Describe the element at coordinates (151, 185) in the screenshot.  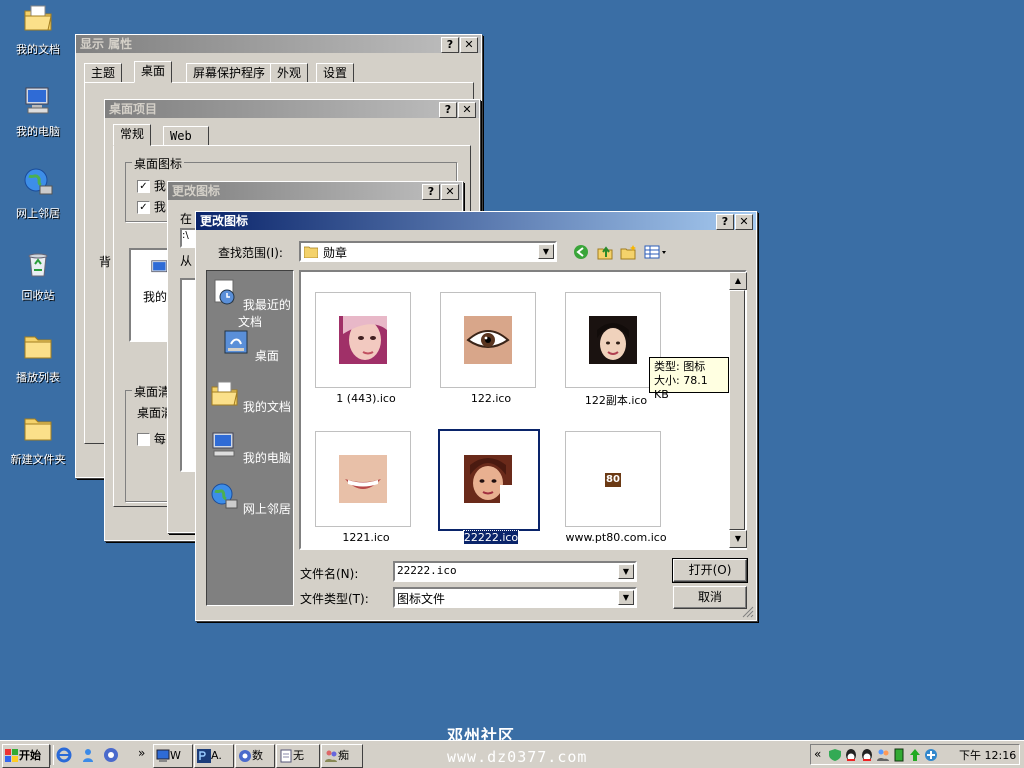
I see `checkbox-item-1: ✓ 我` at that location.